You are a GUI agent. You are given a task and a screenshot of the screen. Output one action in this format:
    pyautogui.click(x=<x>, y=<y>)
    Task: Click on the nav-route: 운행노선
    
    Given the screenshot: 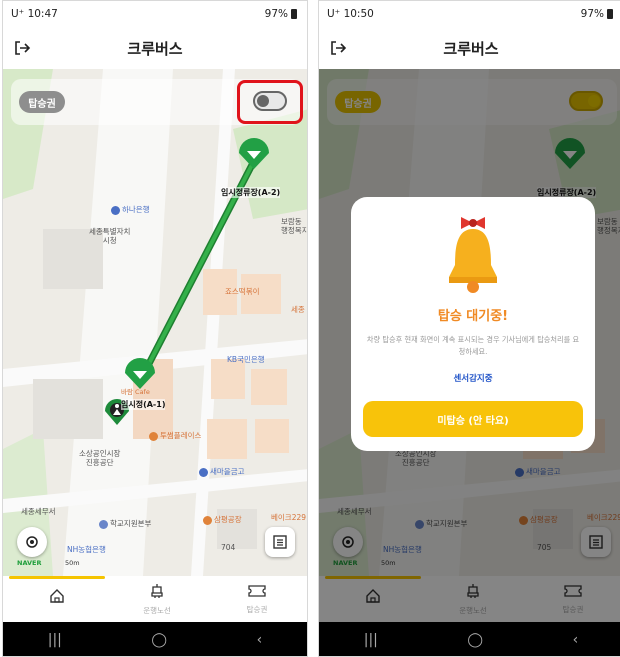 What is the action you would take?
    pyautogui.click(x=157, y=599)
    